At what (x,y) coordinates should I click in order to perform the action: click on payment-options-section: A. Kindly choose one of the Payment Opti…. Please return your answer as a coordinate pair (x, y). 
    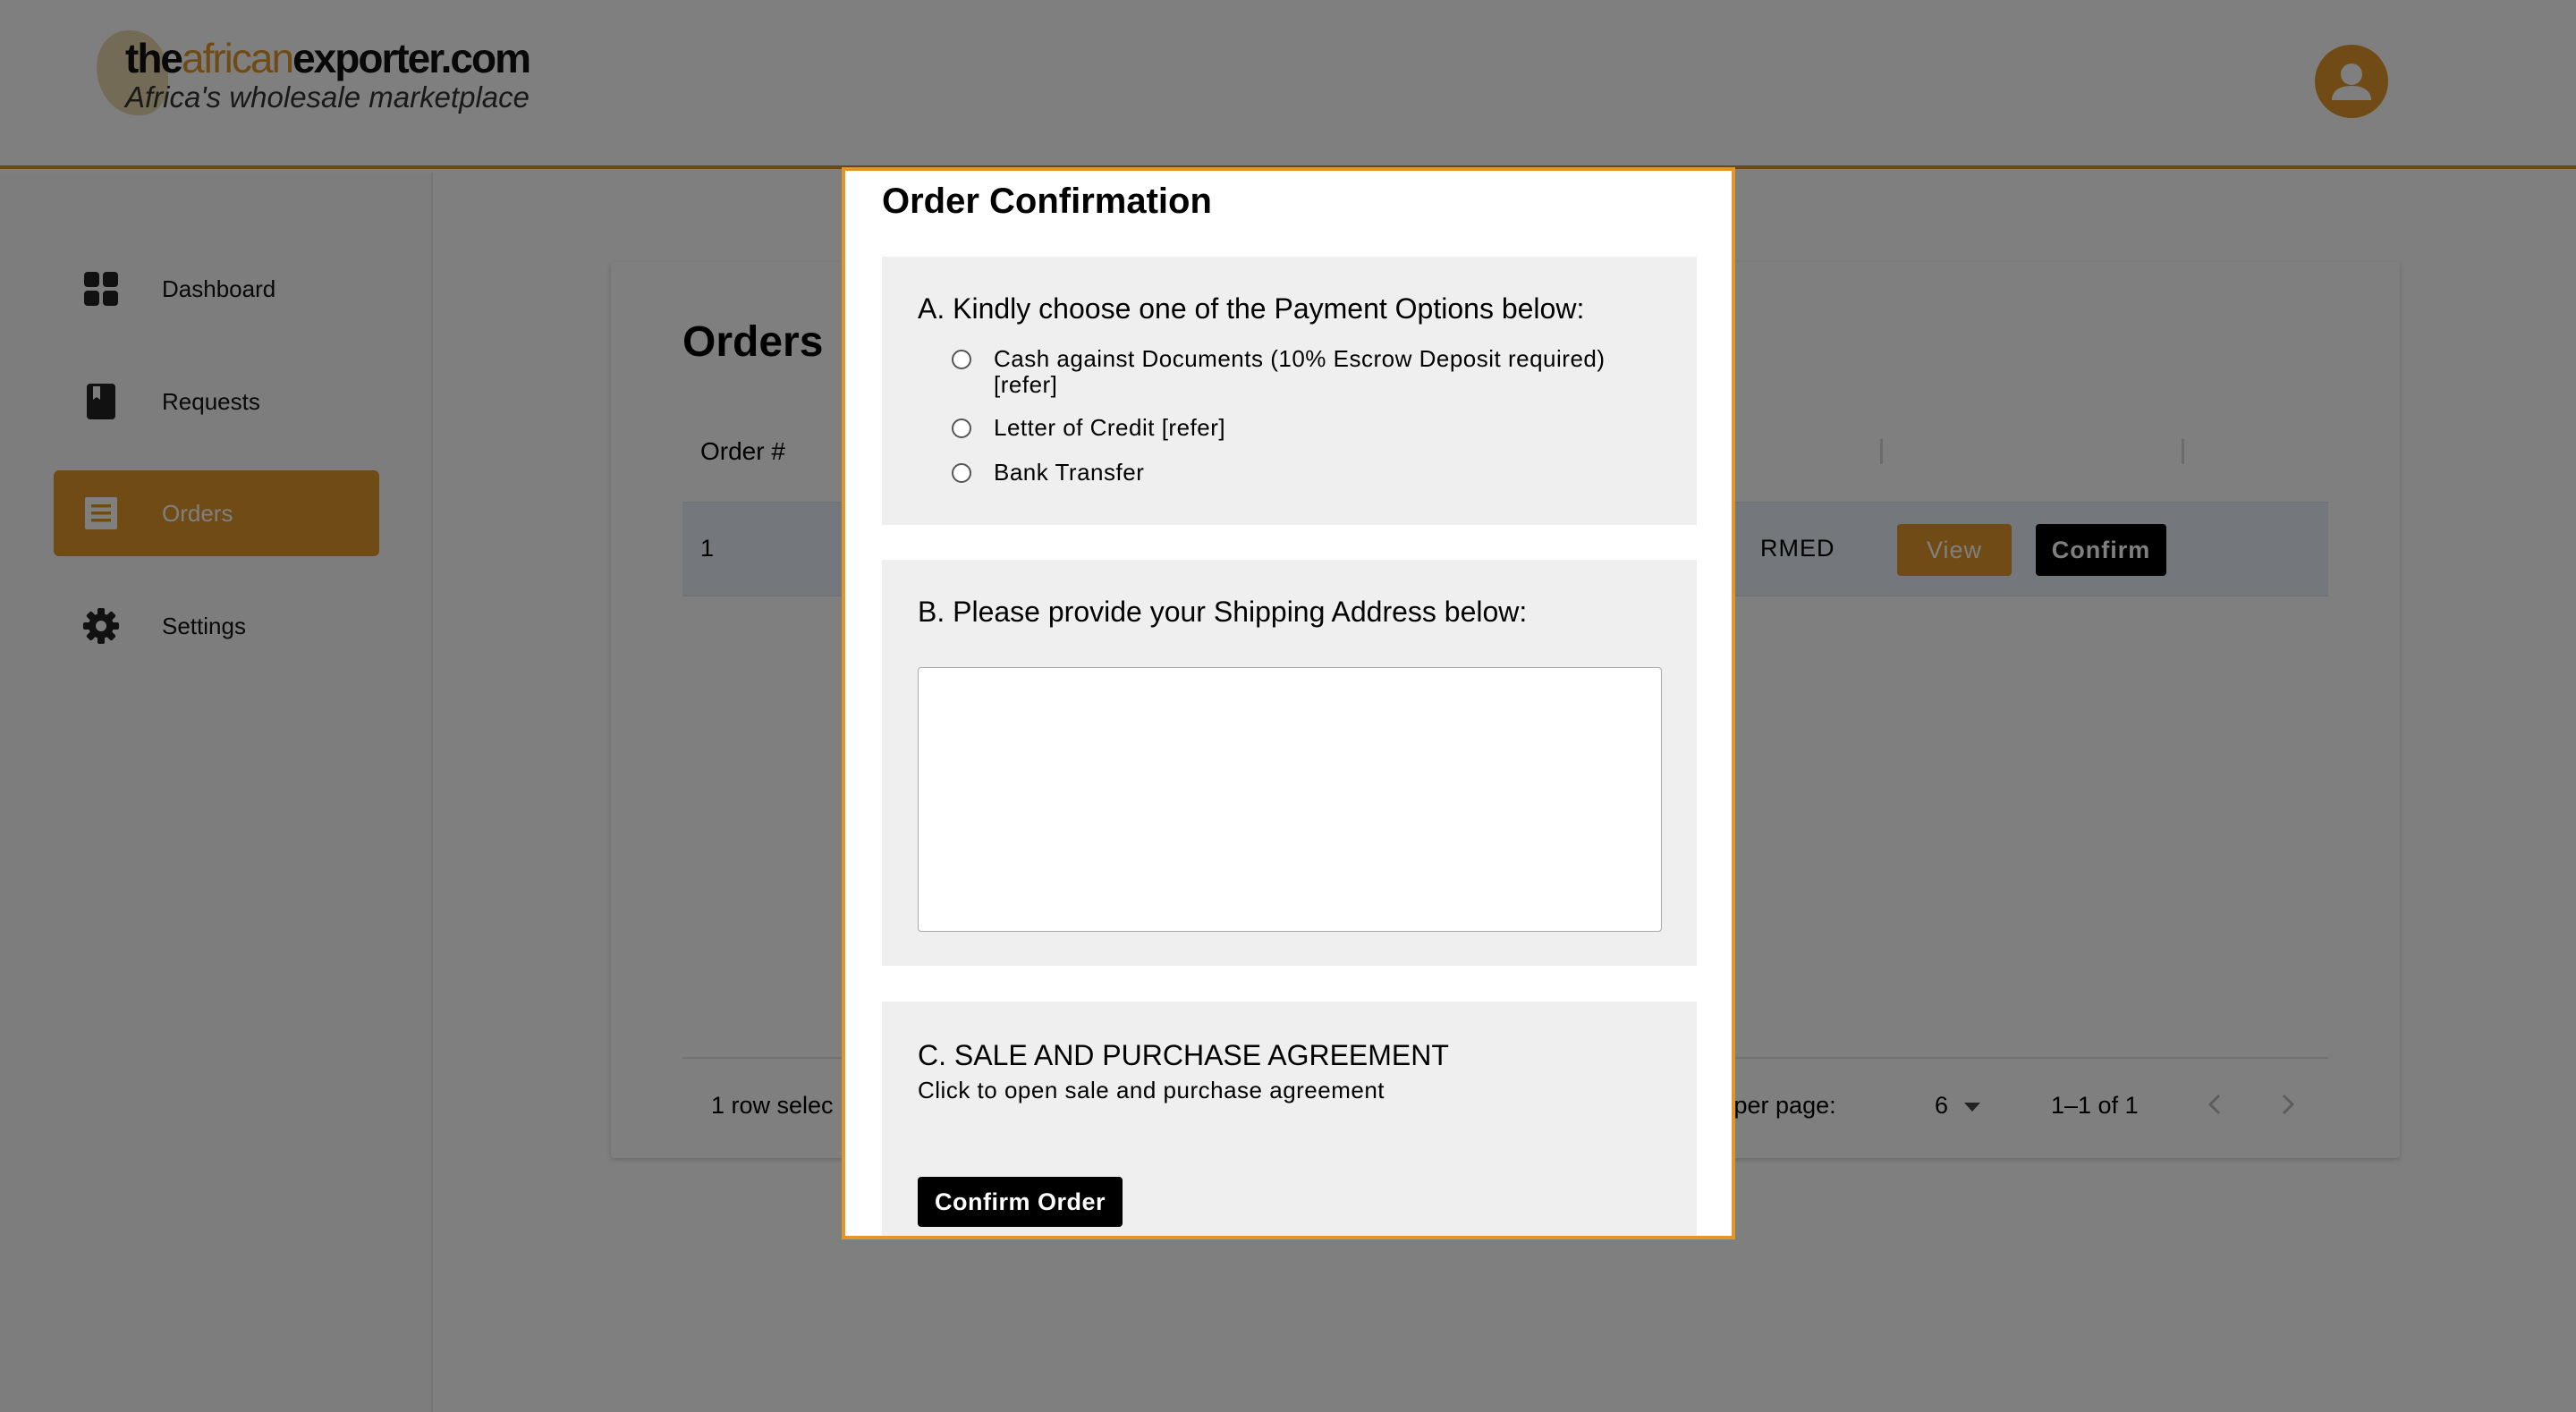
    Looking at the image, I should click on (1289, 391).